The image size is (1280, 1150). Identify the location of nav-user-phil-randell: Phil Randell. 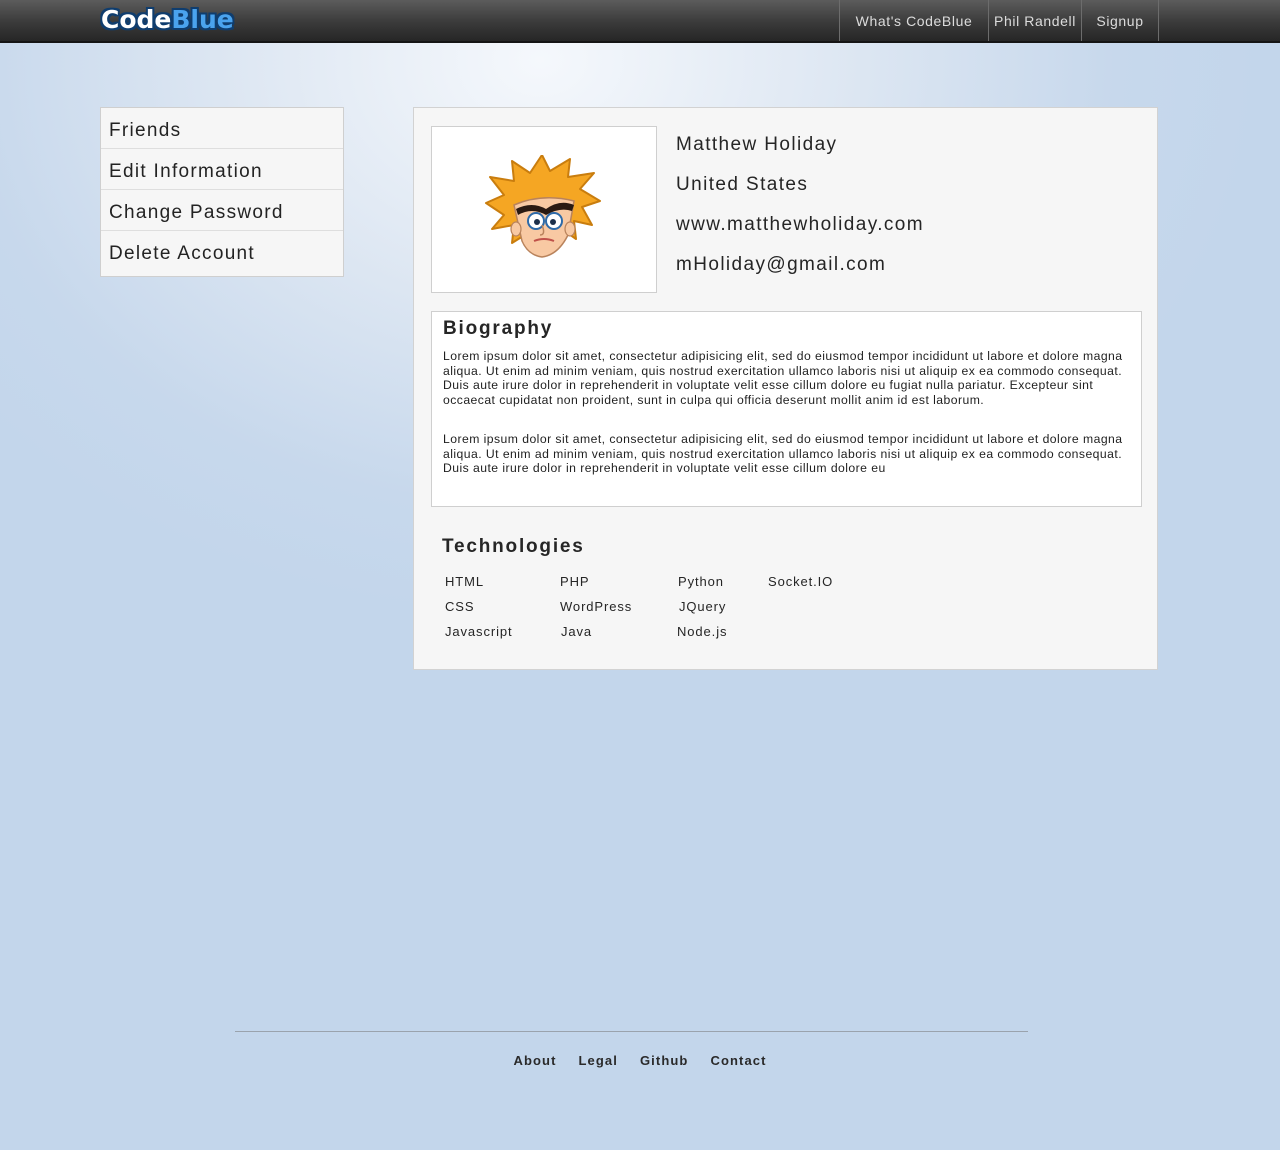
(1034, 20).